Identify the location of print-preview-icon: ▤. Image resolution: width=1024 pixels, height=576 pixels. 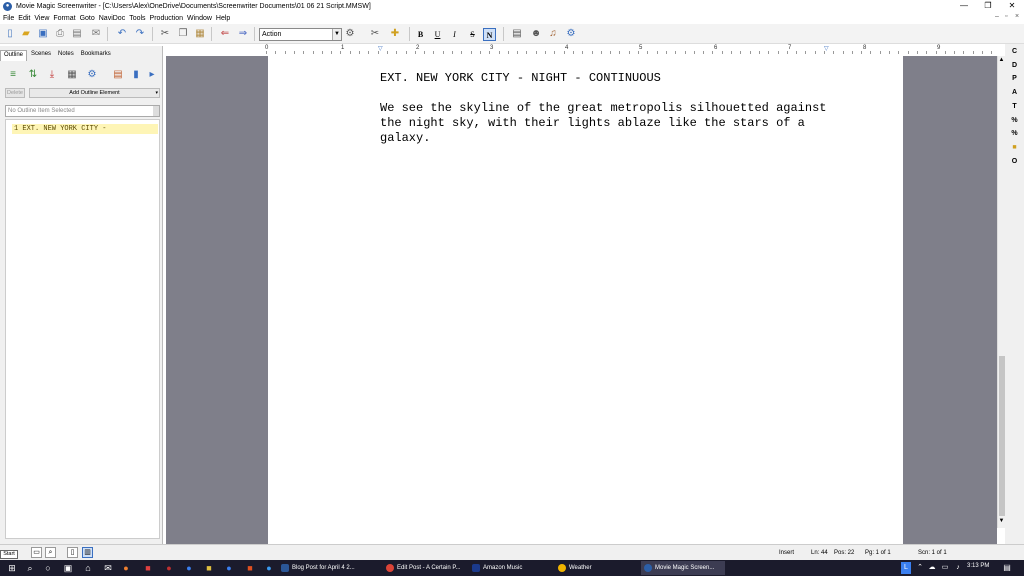
(77, 34).